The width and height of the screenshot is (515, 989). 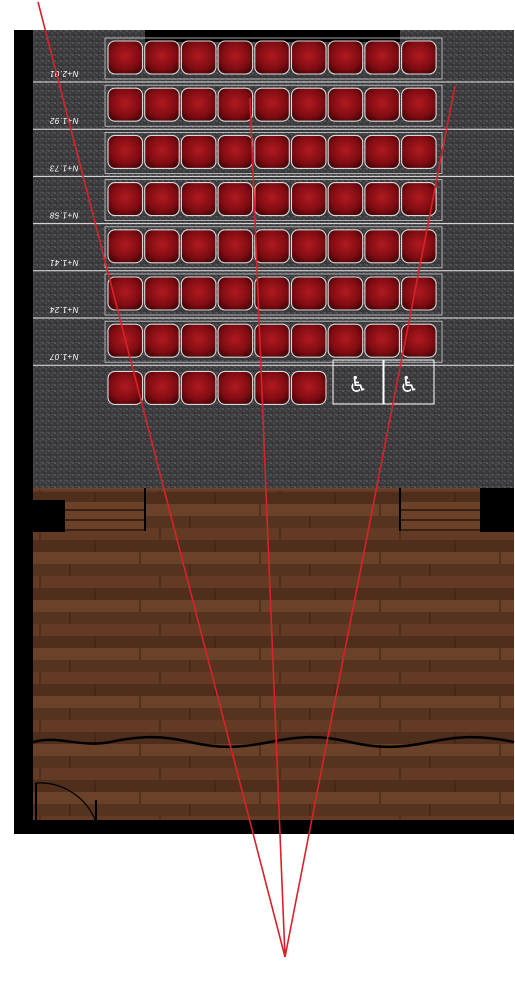 What do you see at coordinates (63, 120) in the screenshot?
I see `row-elevation-label: N+1.92` at bounding box center [63, 120].